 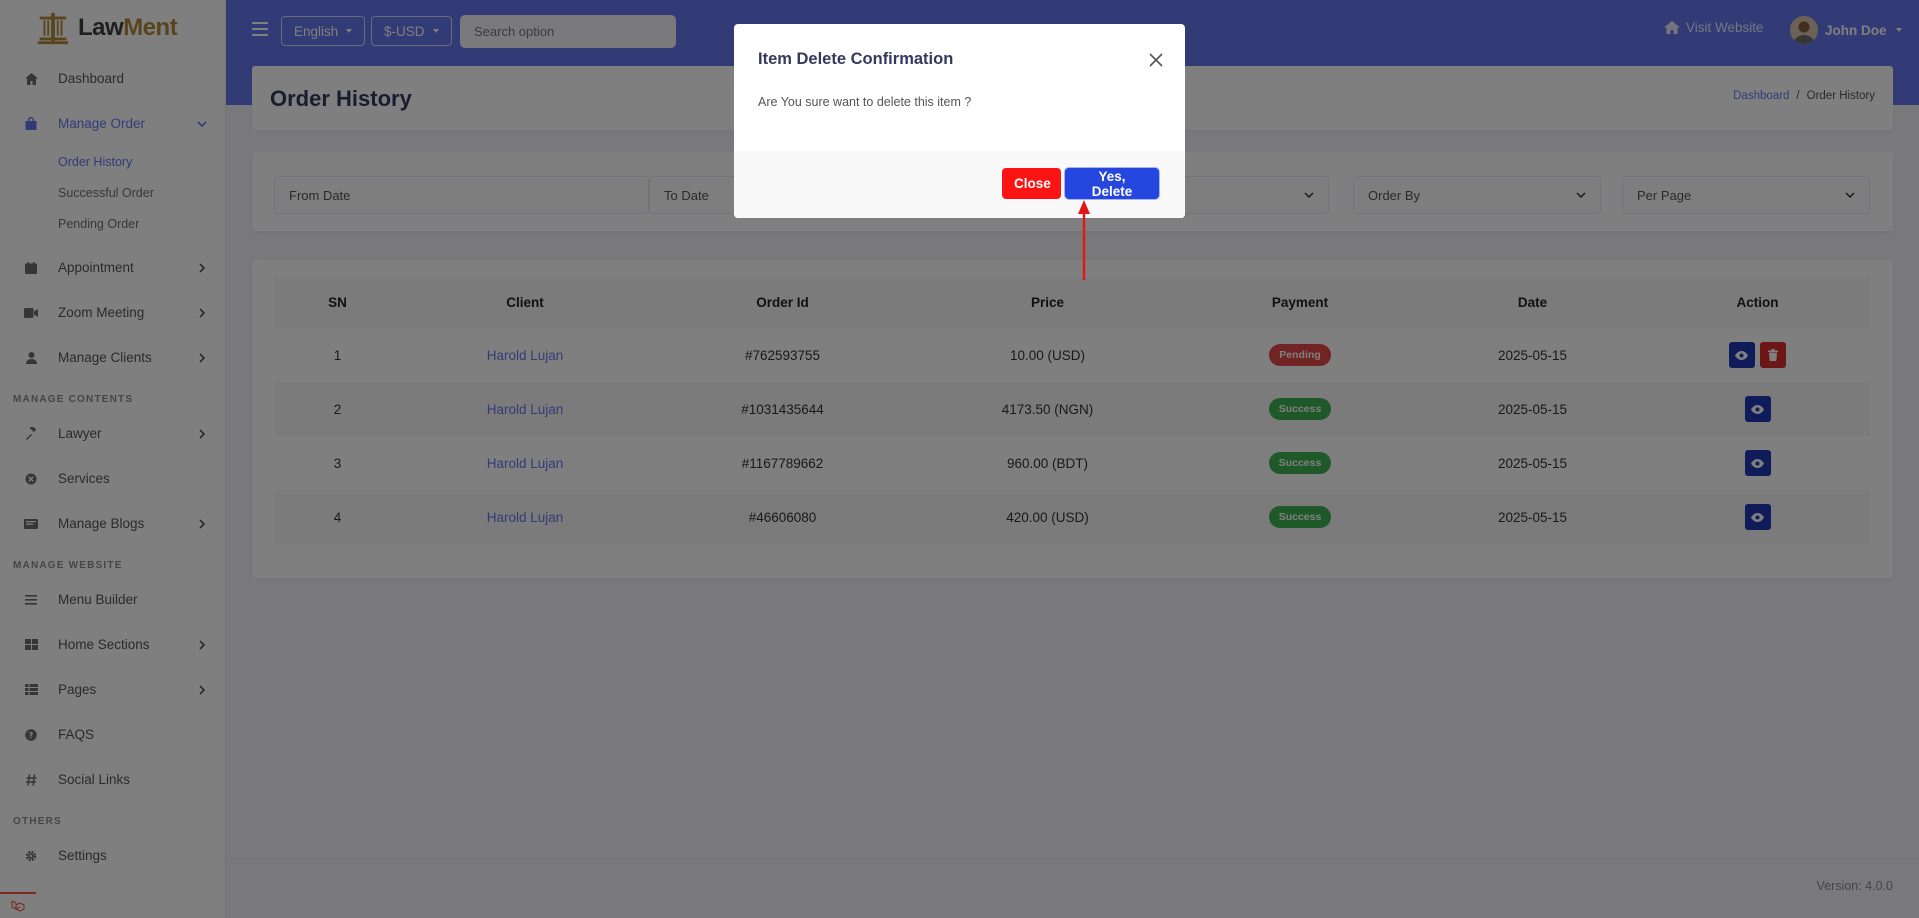 I want to click on modal-footer: Close Yes, Delete, so click(x=959, y=184).